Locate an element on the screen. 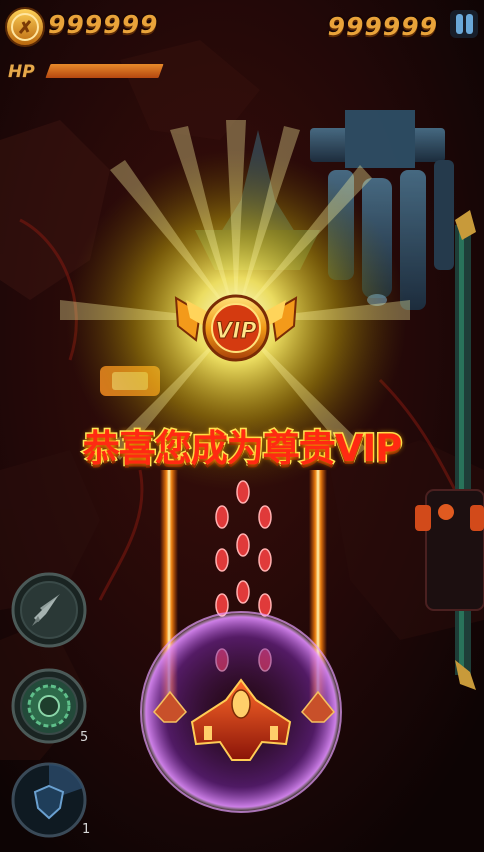  hp-bar-track is located at coordinates (121, 71).